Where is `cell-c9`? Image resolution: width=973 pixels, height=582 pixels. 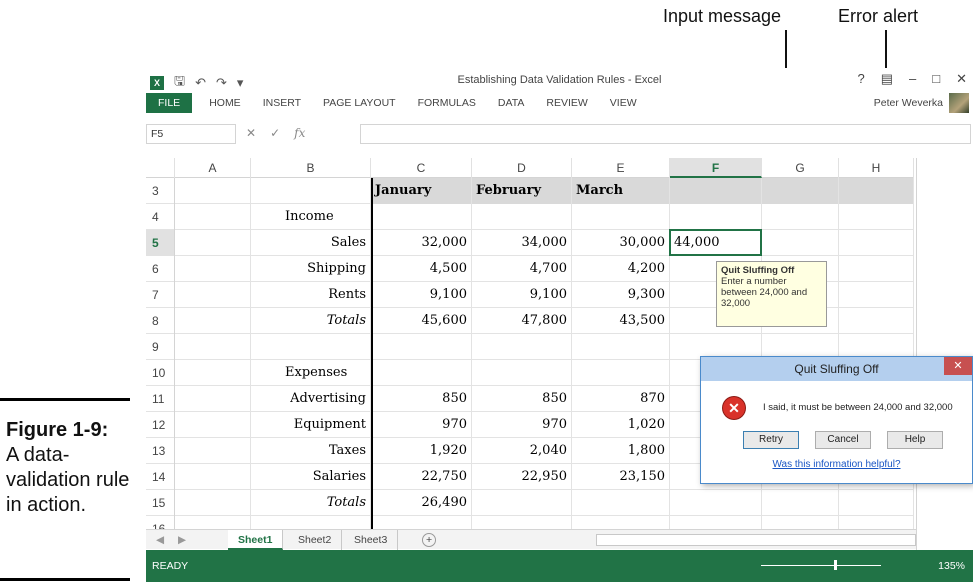
cell-c9 is located at coordinates (421, 347).